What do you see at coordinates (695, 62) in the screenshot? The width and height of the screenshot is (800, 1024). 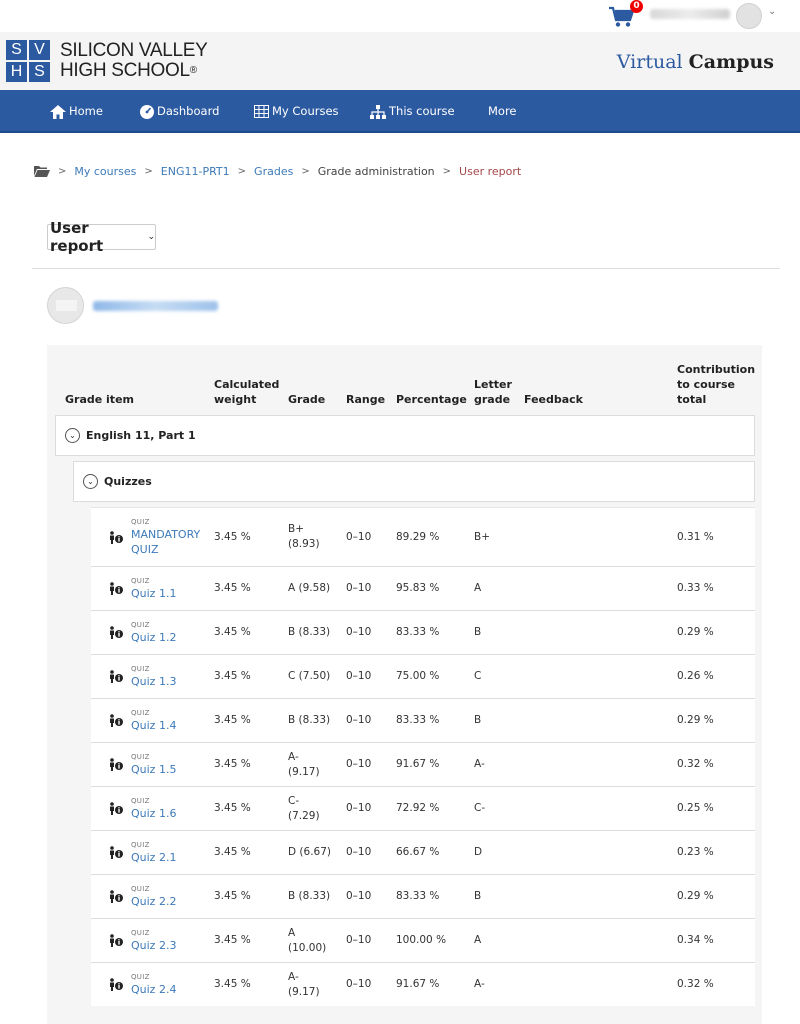 I see `virtual-campus-title: Virtual Campus` at bounding box center [695, 62].